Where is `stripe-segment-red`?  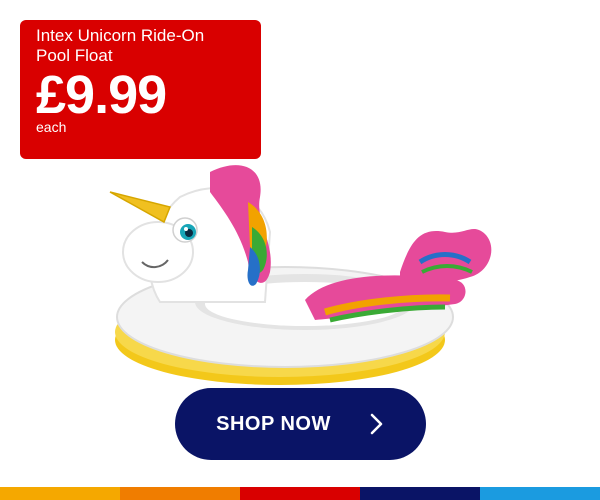
stripe-segment-red is located at coordinates (300, 493).